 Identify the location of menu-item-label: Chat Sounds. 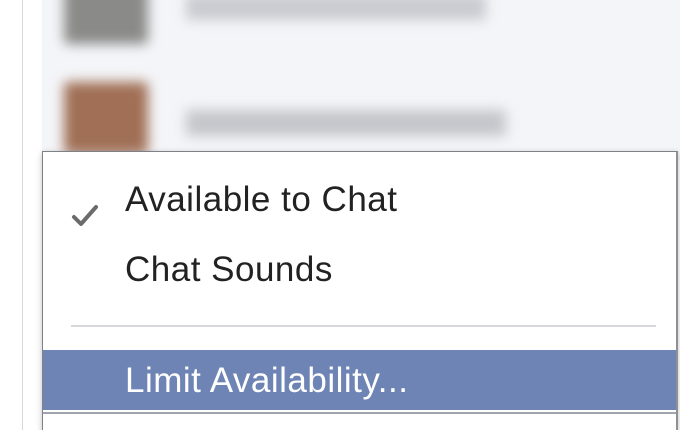
(229, 269).